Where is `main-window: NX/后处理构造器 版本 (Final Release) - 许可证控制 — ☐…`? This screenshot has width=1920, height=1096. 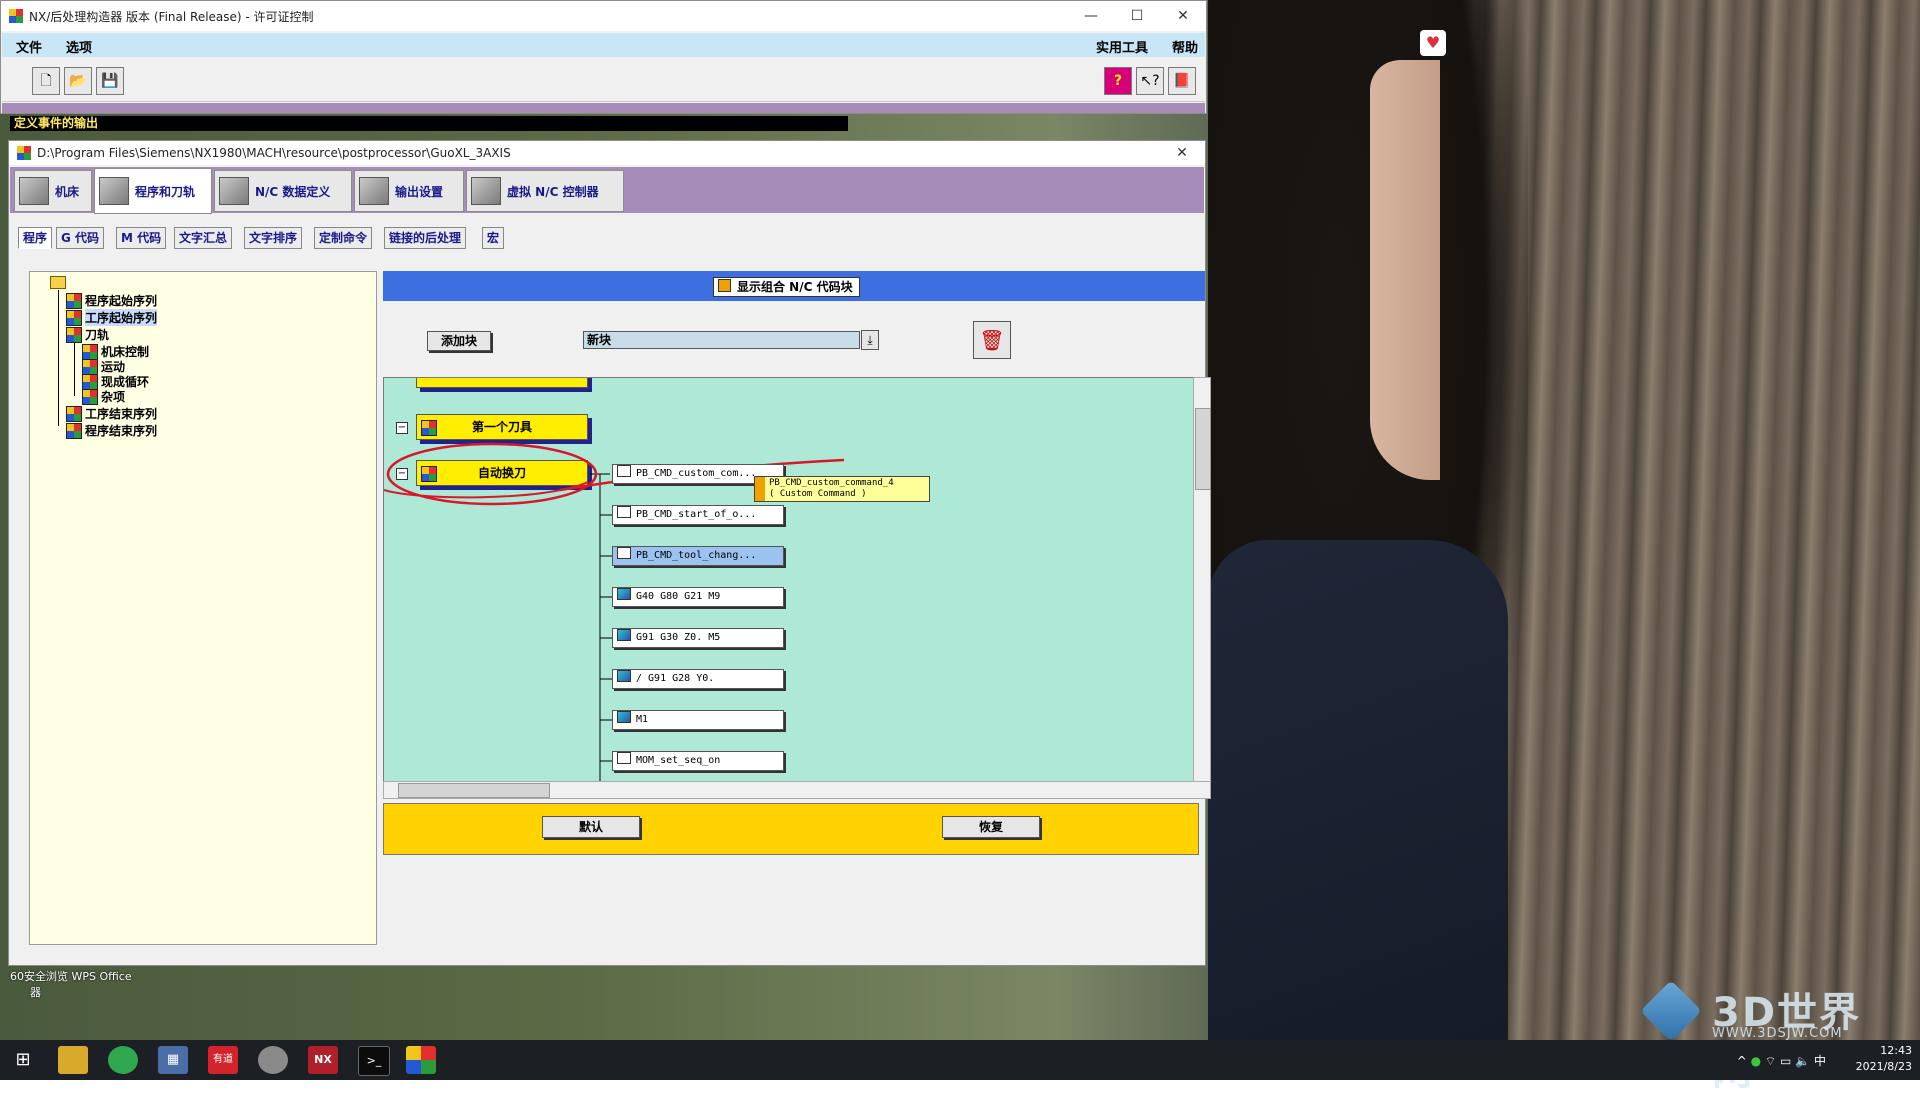 main-window: NX/后处理构造器 版本 (Final Release) - 许可证控制 — ☐… is located at coordinates (603, 57).